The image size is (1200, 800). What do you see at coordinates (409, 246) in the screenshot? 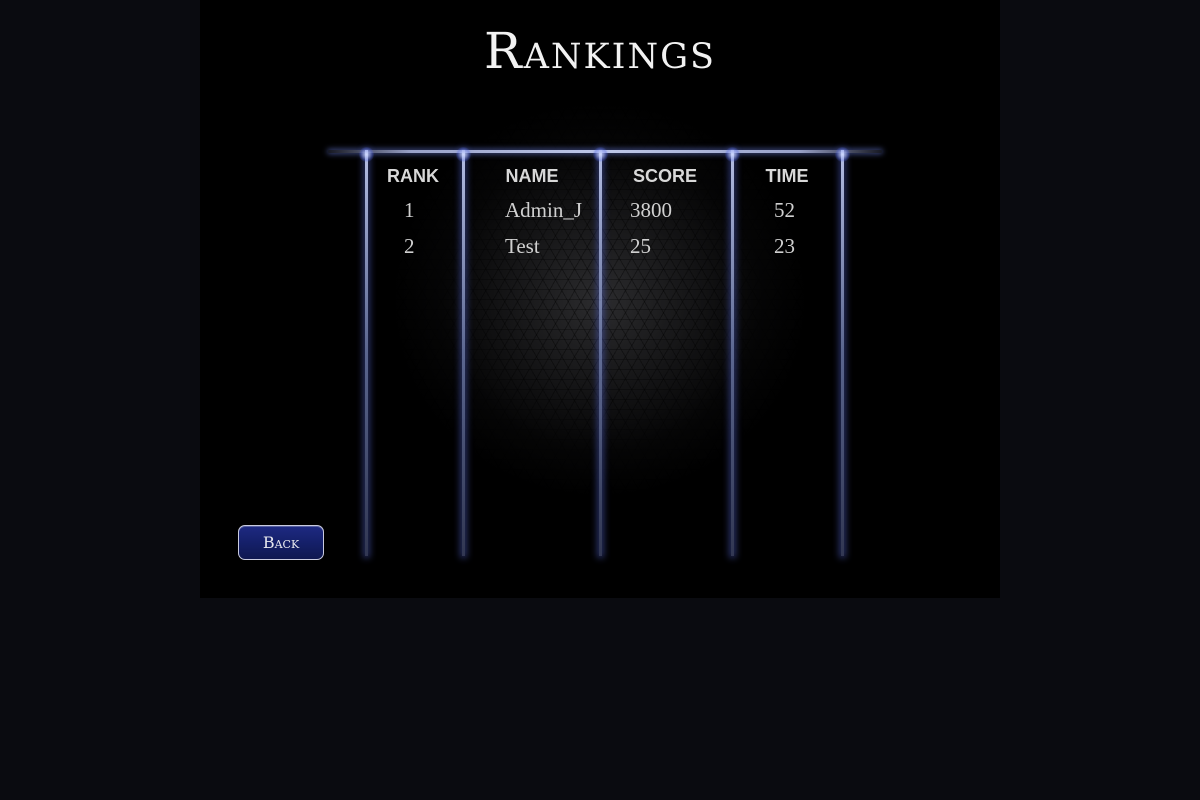
I see `rank-cell: 2` at bounding box center [409, 246].